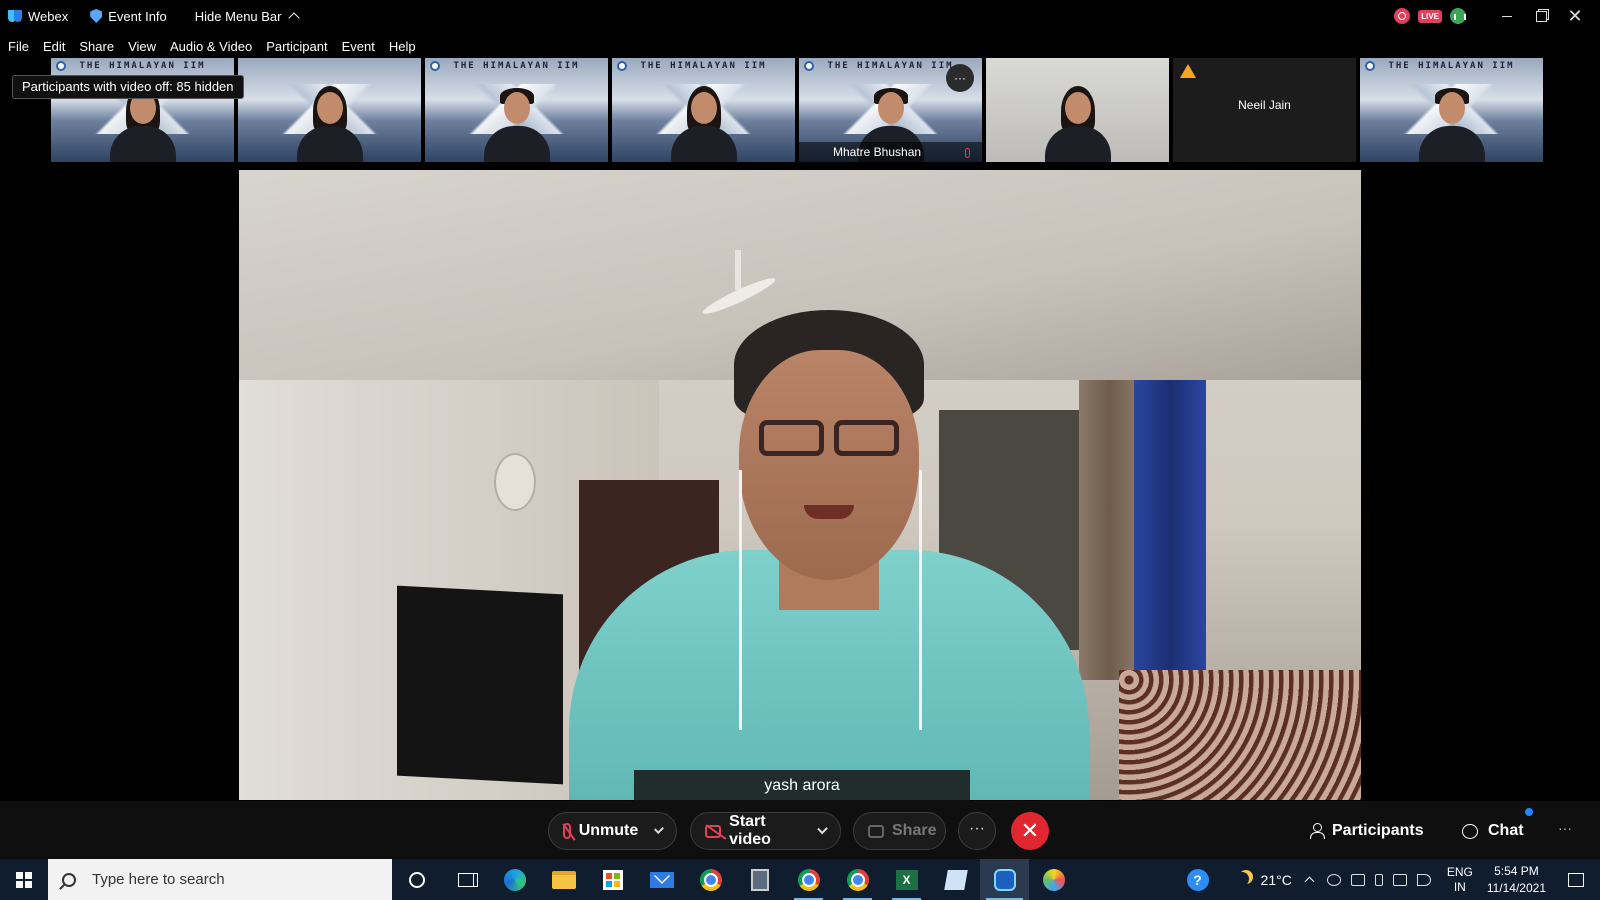  What do you see at coordinates (1507, 16) in the screenshot?
I see `minimize-button` at bounding box center [1507, 16].